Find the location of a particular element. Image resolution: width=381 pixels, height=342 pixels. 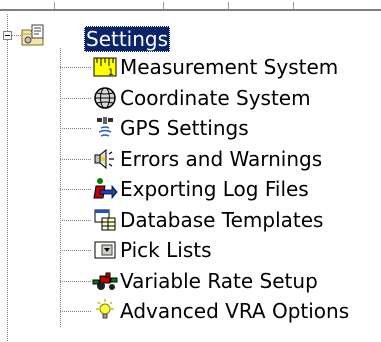

tree-item: Coordinate System is located at coordinates (236, 98).